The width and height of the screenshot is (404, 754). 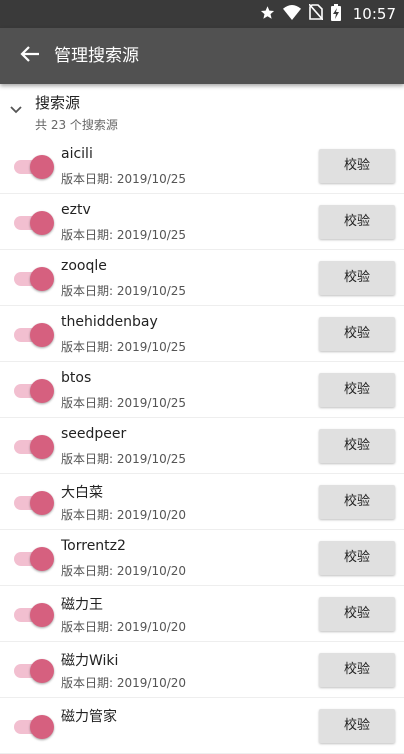 I want to click on wifi-icon, so click(x=291, y=14).